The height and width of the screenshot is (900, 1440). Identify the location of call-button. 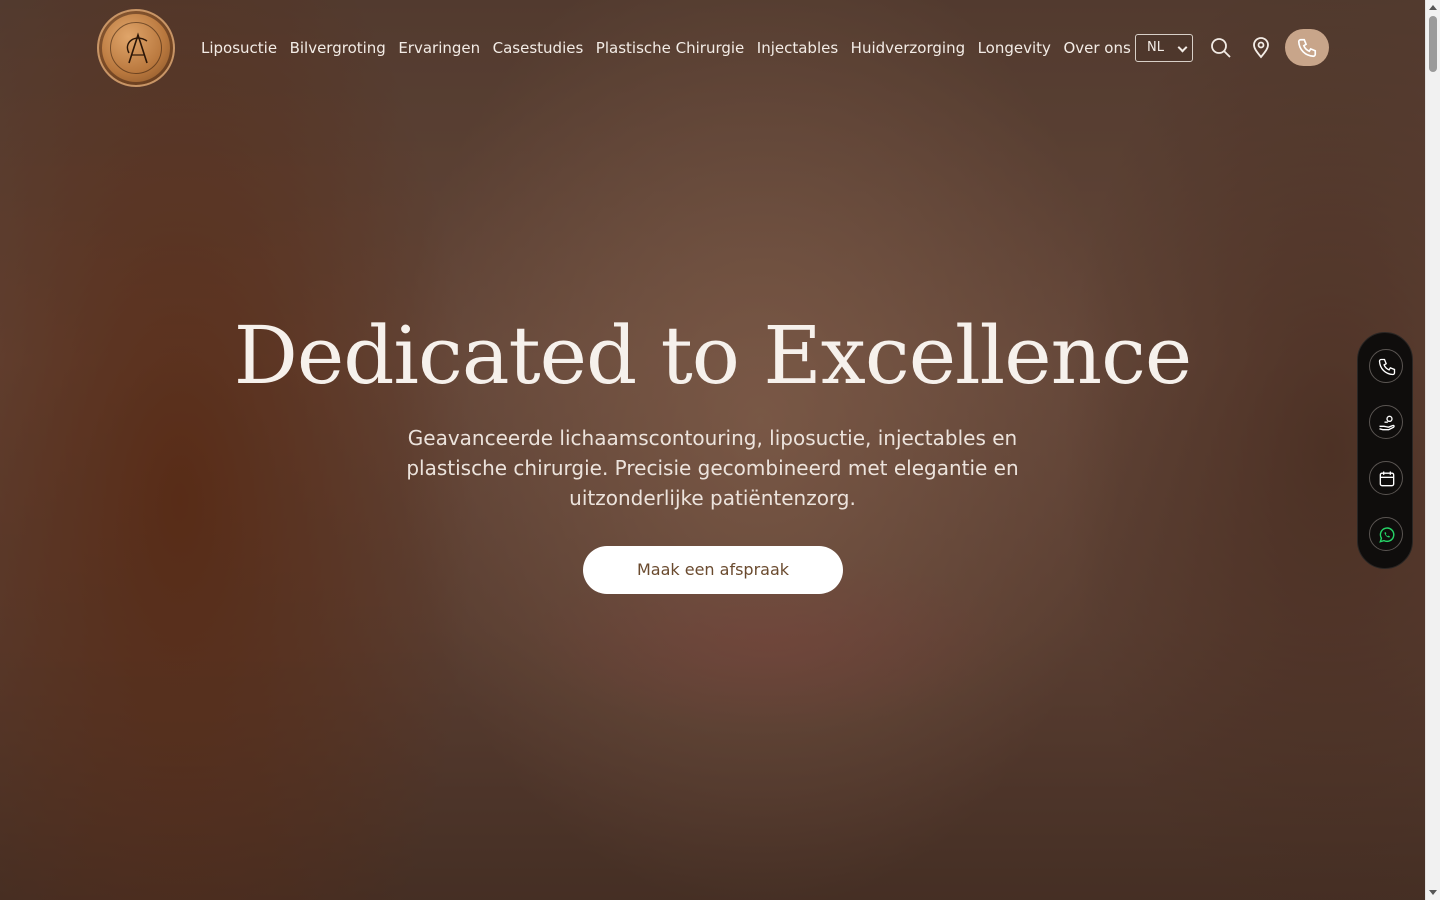
(1307, 47).